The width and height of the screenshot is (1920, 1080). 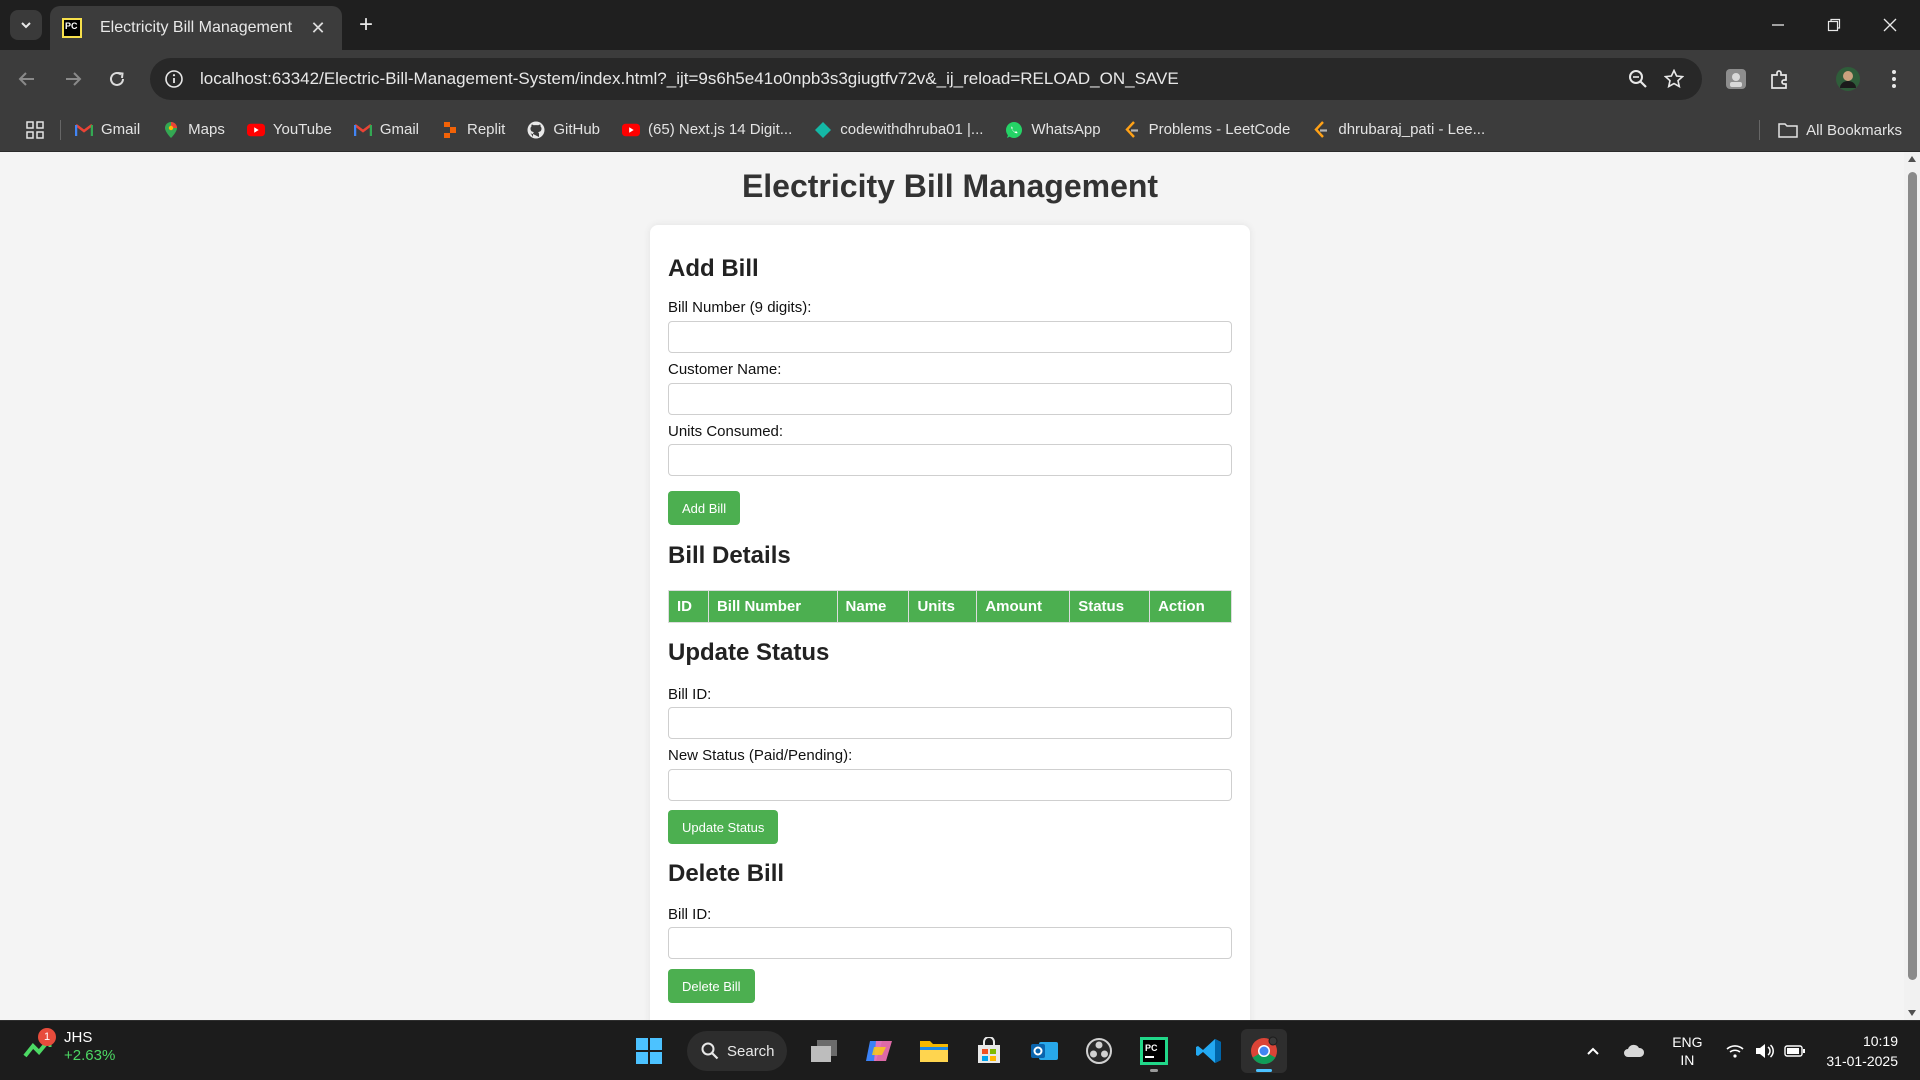 I want to click on restore-icon, so click(x=1834, y=25).